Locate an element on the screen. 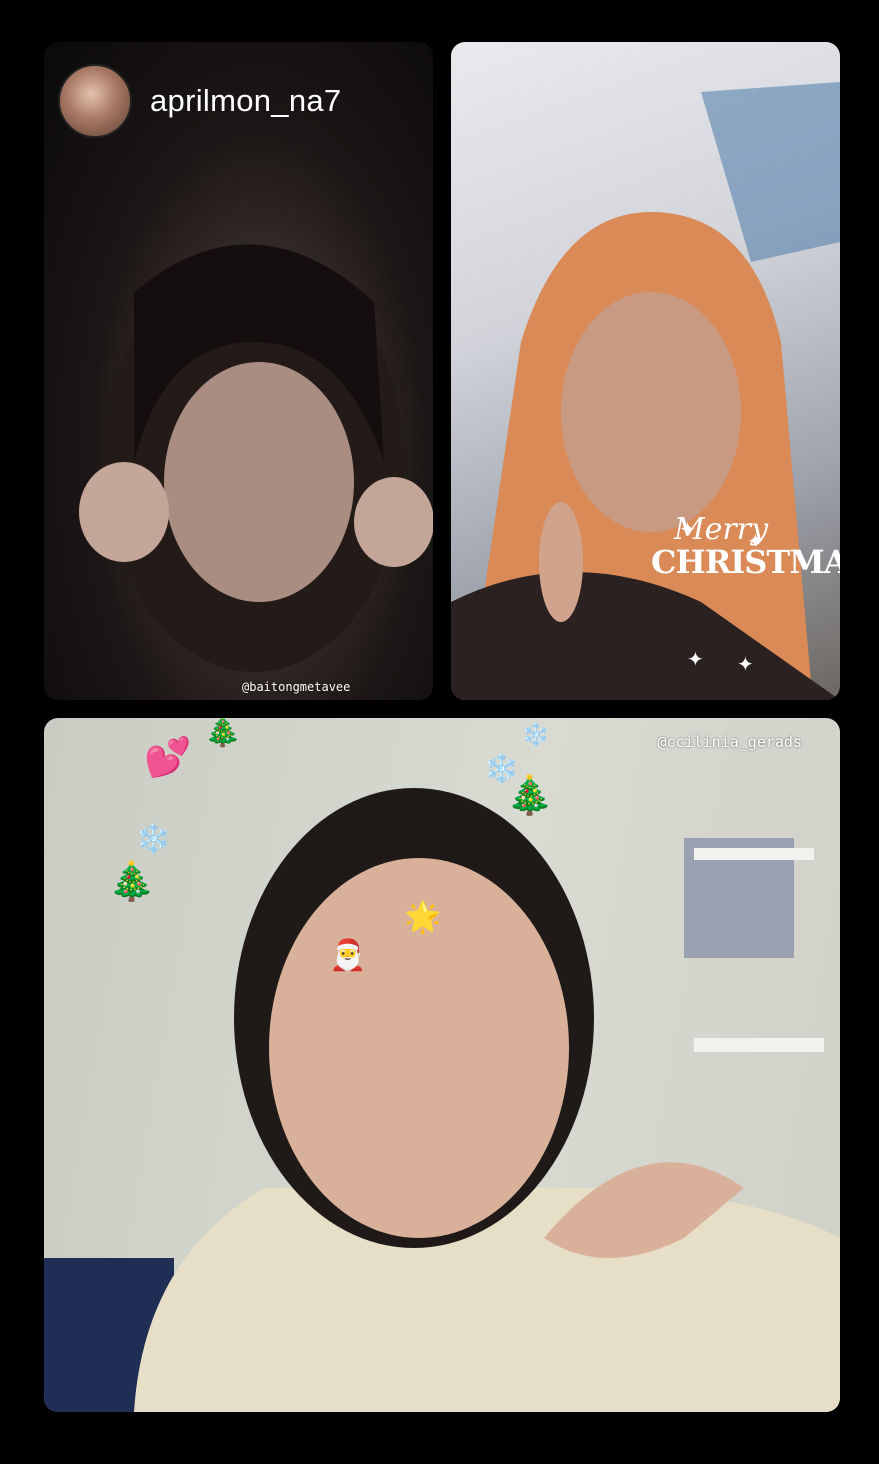 This screenshot has width=879, height=1464. participant-tag: @baitongmetavee is located at coordinates (296, 687).